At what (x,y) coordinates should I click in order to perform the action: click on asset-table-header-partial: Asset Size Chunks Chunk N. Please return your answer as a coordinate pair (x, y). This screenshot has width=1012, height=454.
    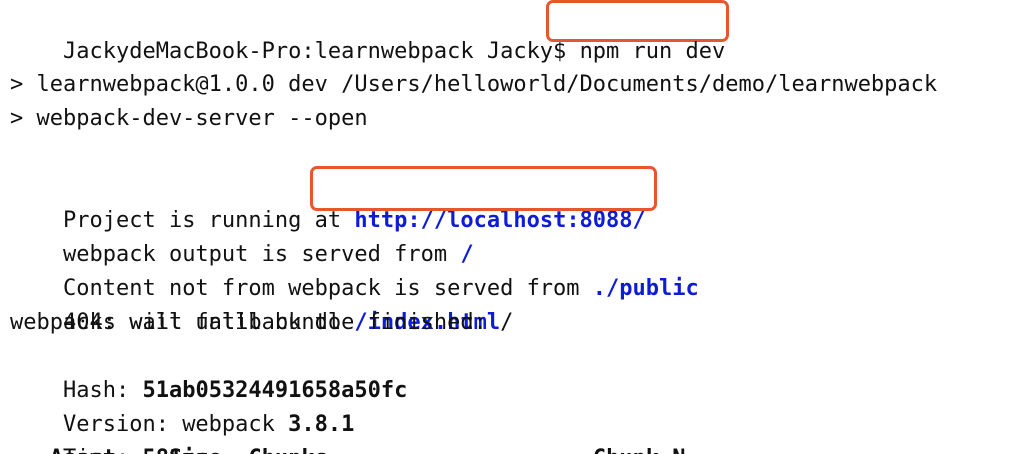
    Looking at the image, I should click on (348, 448).